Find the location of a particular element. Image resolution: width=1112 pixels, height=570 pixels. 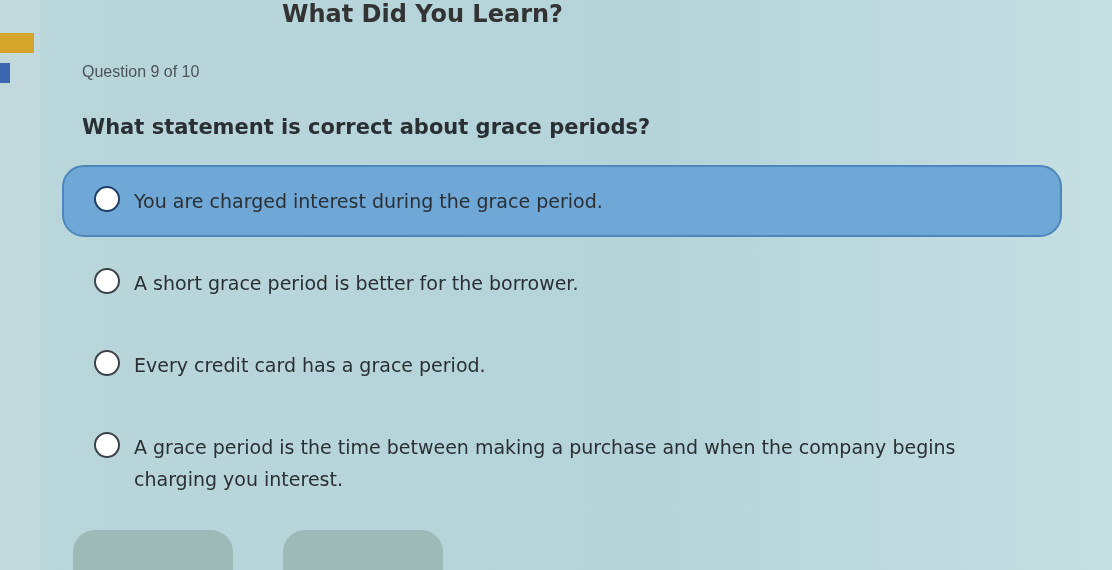

question-counter: Question 9 of 10 is located at coordinates (141, 72).